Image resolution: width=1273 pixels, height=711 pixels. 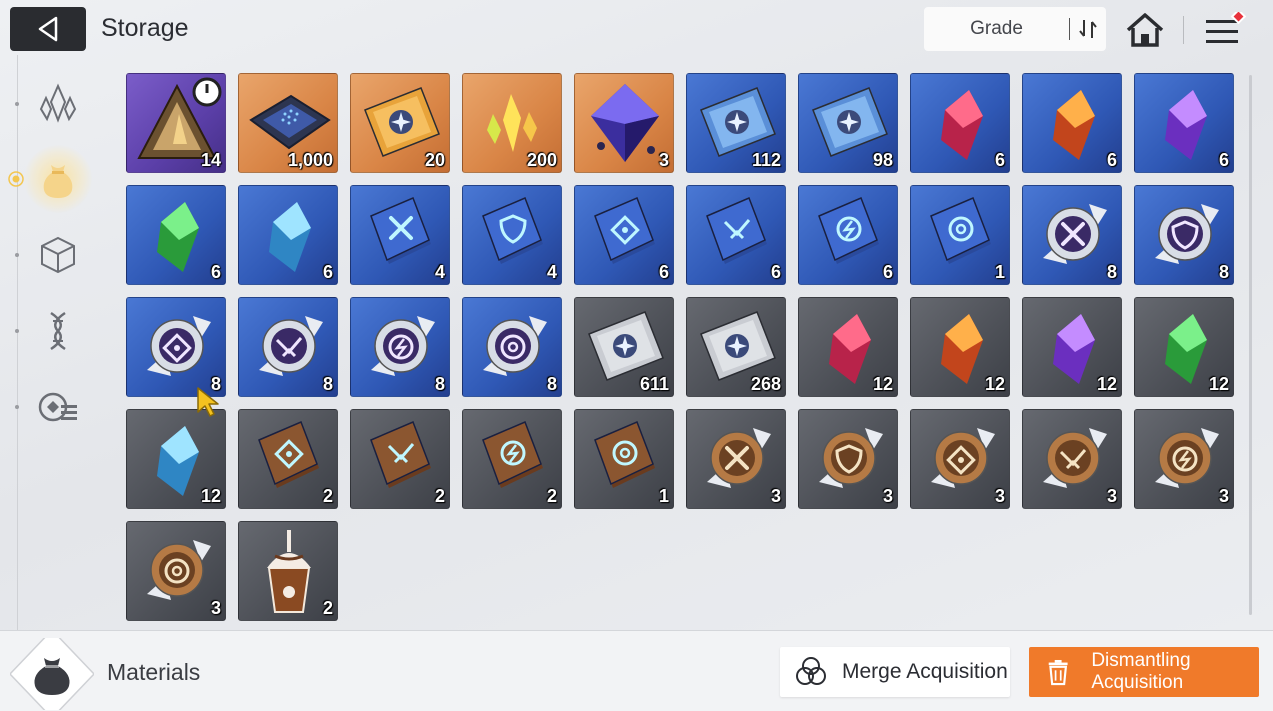 What do you see at coordinates (925, 671) in the screenshot?
I see `merge-acquisition-label: Merge Acquisition` at bounding box center [925, 671].